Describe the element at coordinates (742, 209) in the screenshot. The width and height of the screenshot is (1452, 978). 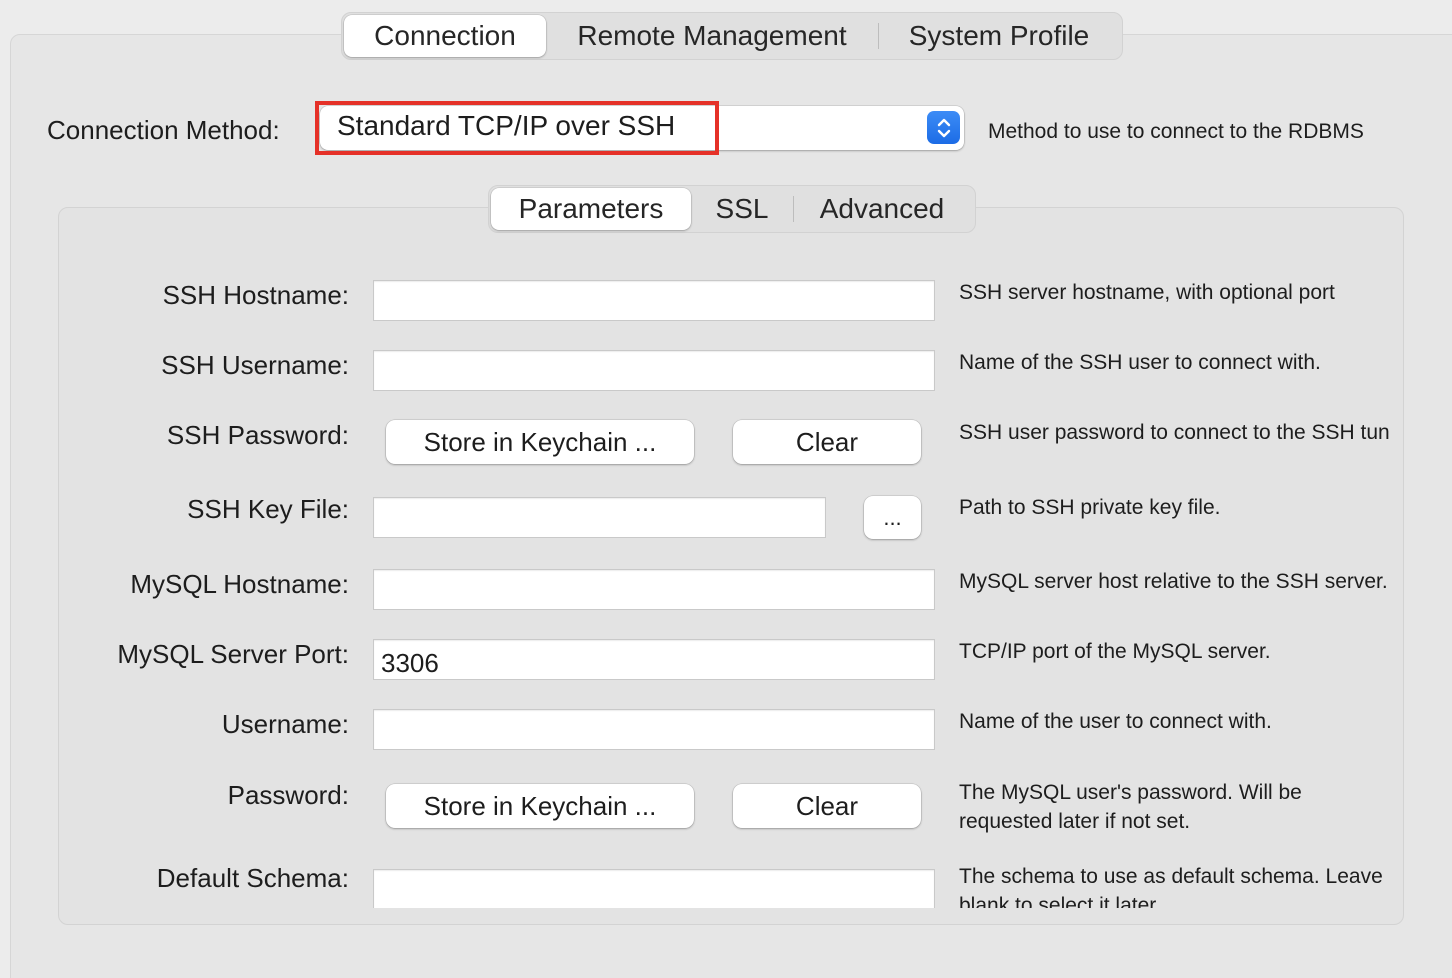
I see `tab-ssl: SSL` at that location.